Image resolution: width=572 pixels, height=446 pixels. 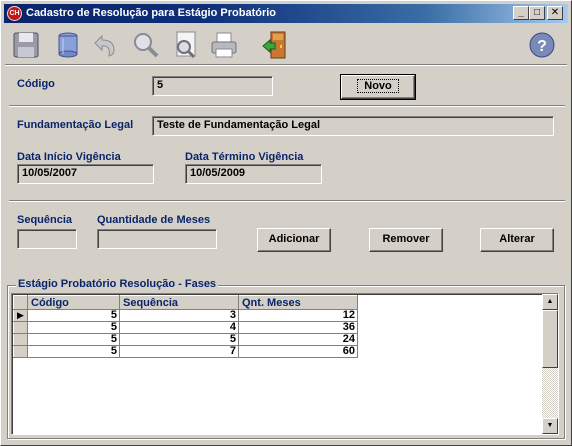 I want to click on scroll-up-icon: ▲, so click(x=550, y=302).